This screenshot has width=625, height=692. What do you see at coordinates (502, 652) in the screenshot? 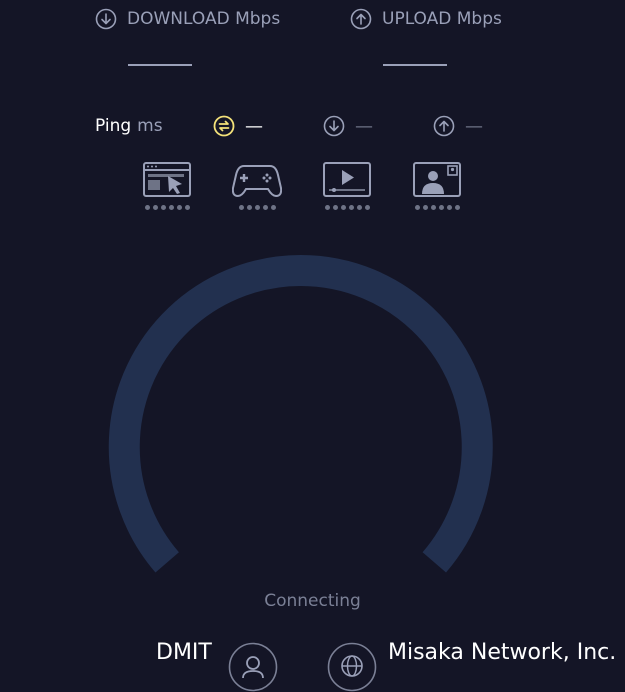
I see `isp-name: Misaka Network, Inc.` at bounding box center [502, 652].